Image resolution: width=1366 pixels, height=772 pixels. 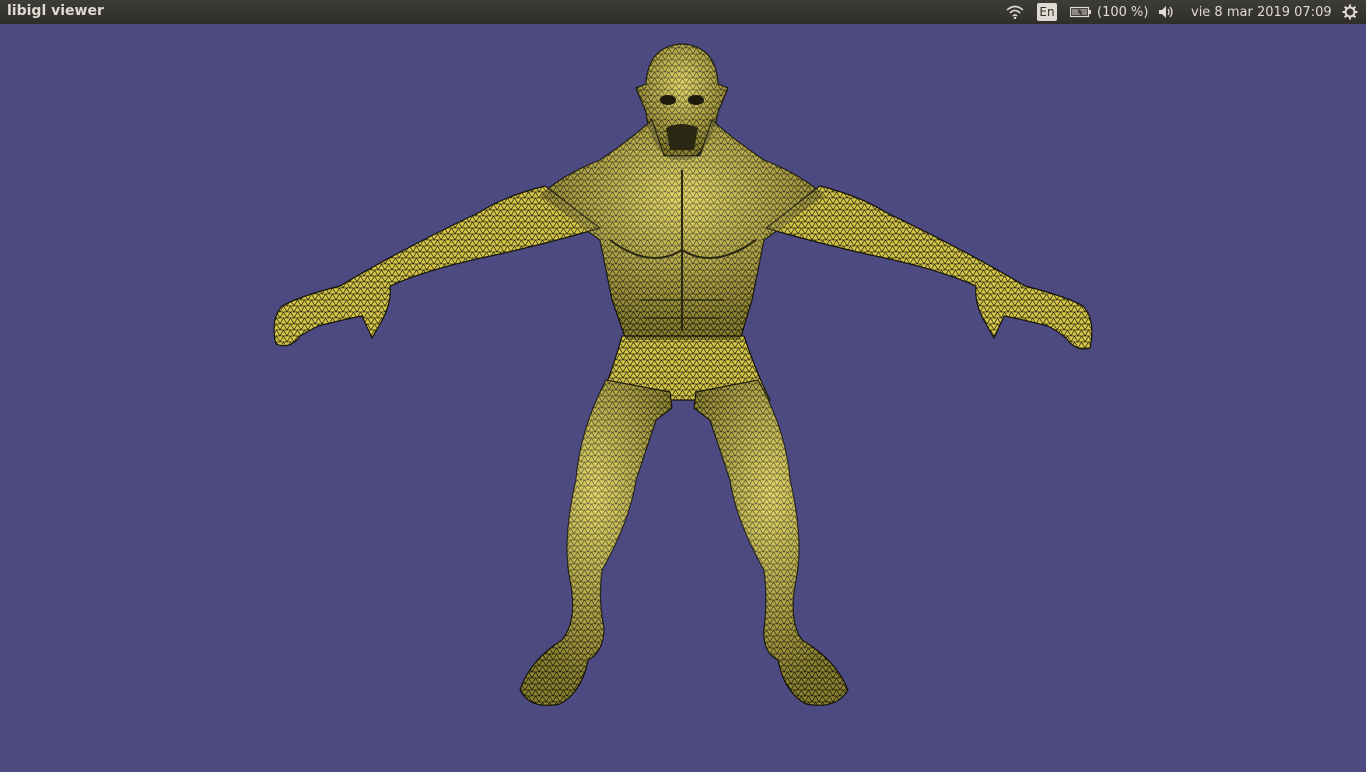 What do you see at coordinates (1350, 12) in the screenshot?
I see `gear-icon` at bounding box center [1350, 12].